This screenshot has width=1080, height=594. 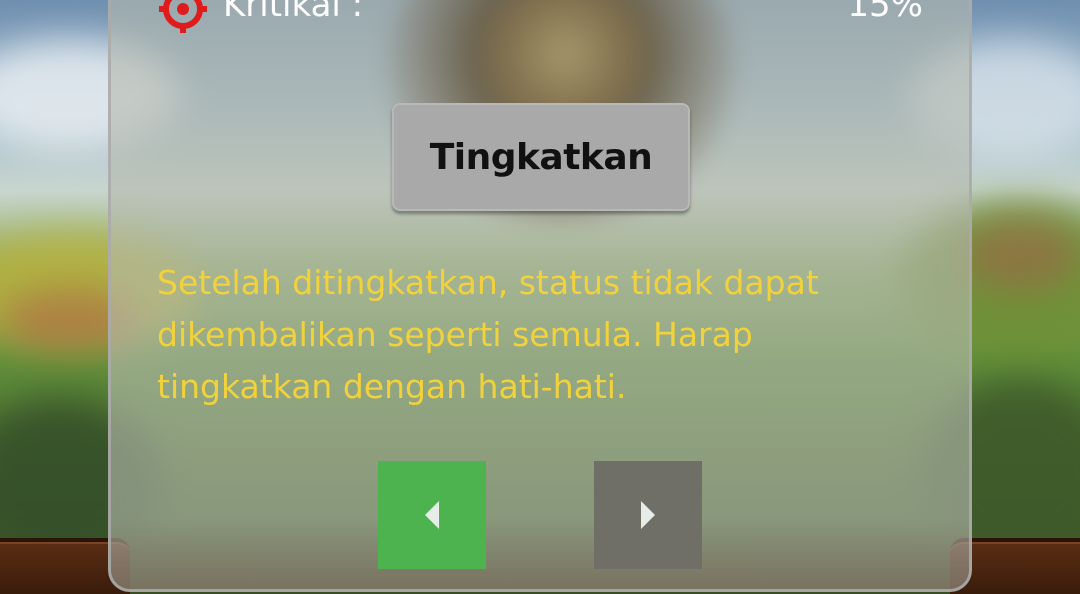 What do you see at coordinates (885, 12) in the screenshot?
I see `stat-value: 15%` at bounding box center [885, 12].